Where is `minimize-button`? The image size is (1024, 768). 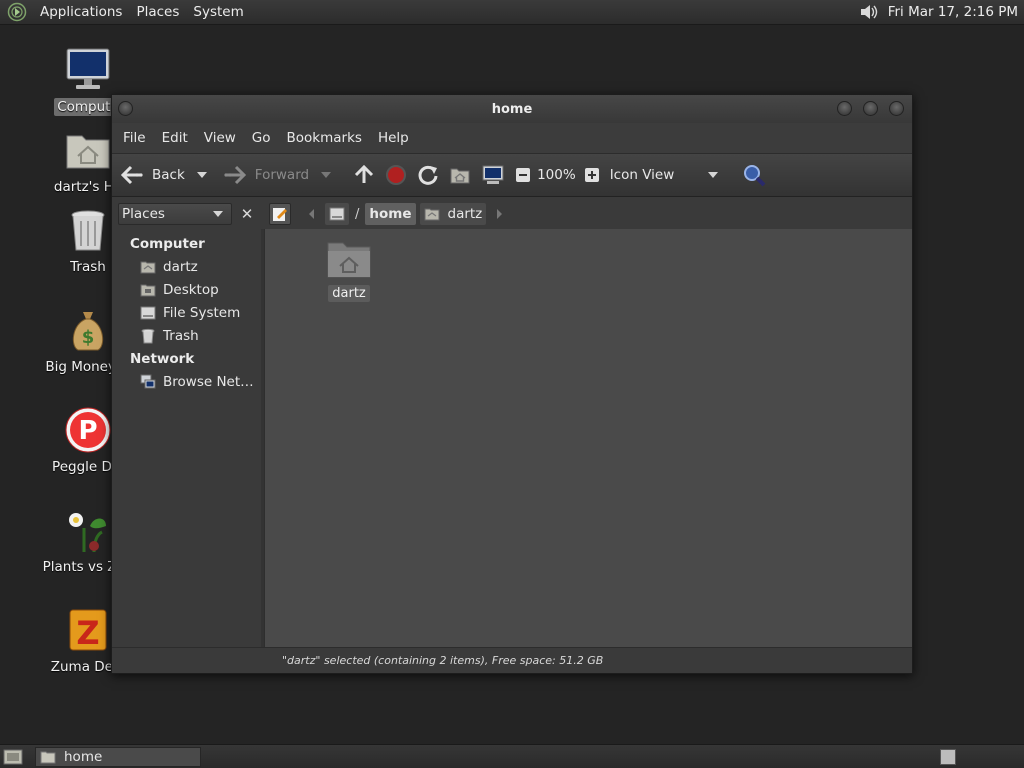 minimize-button is located at coordinates (844, 108).